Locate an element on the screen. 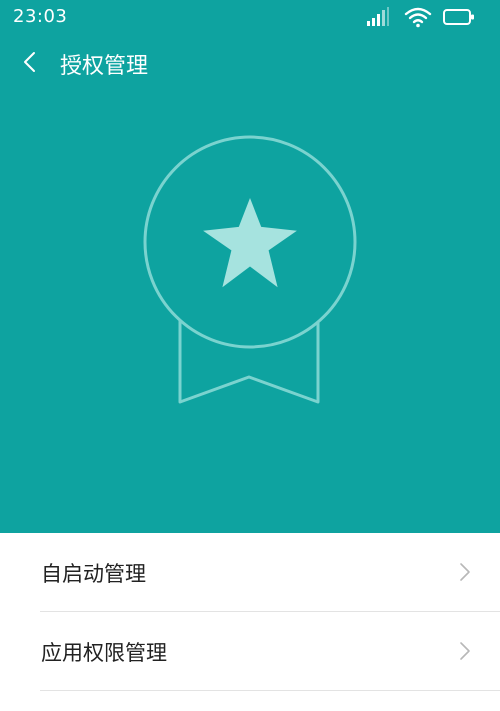  list-item-auto-start: 自启动管理 is located at coordinates (250, 572).